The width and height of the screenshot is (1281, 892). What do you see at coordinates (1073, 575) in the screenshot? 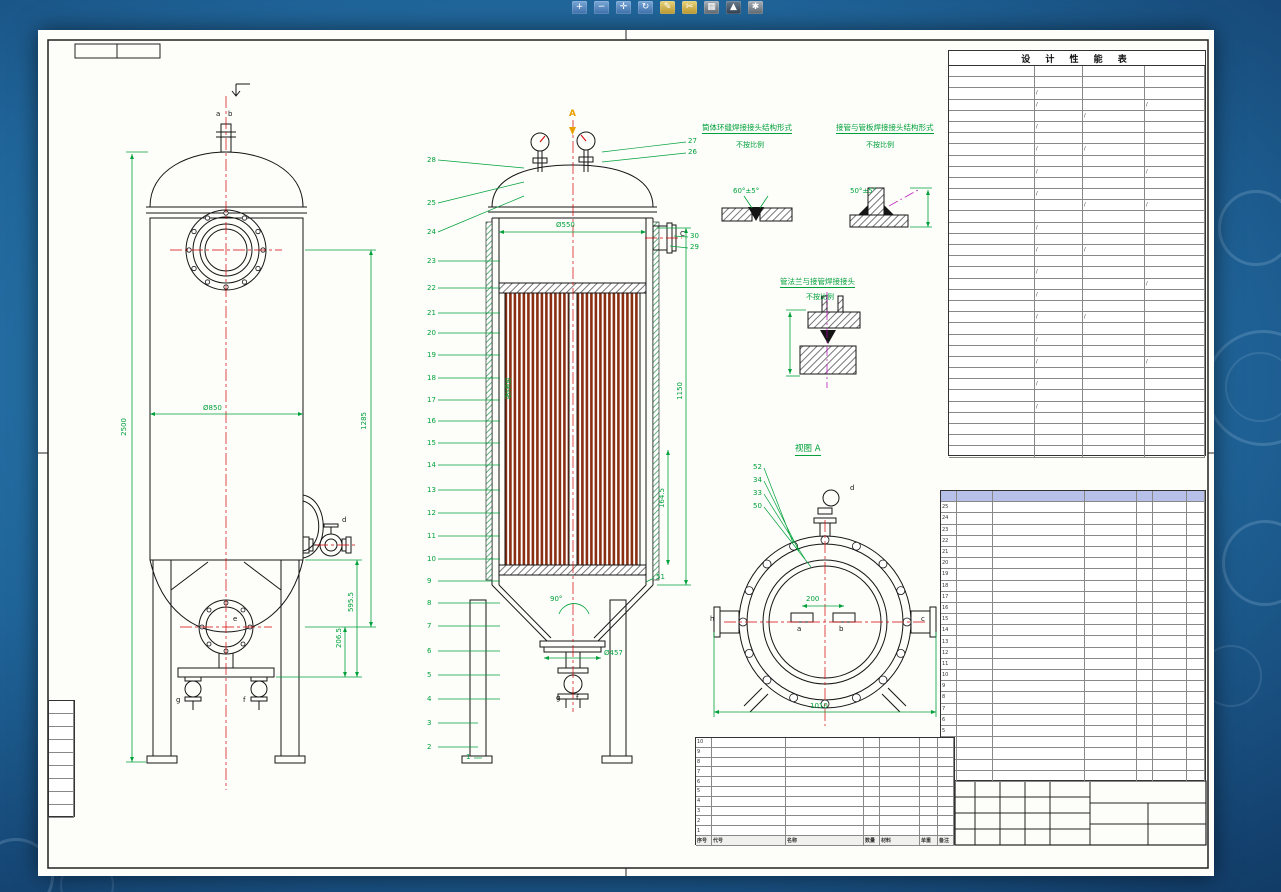
I see `table-row: 19` at bounding box center [1073, 575].